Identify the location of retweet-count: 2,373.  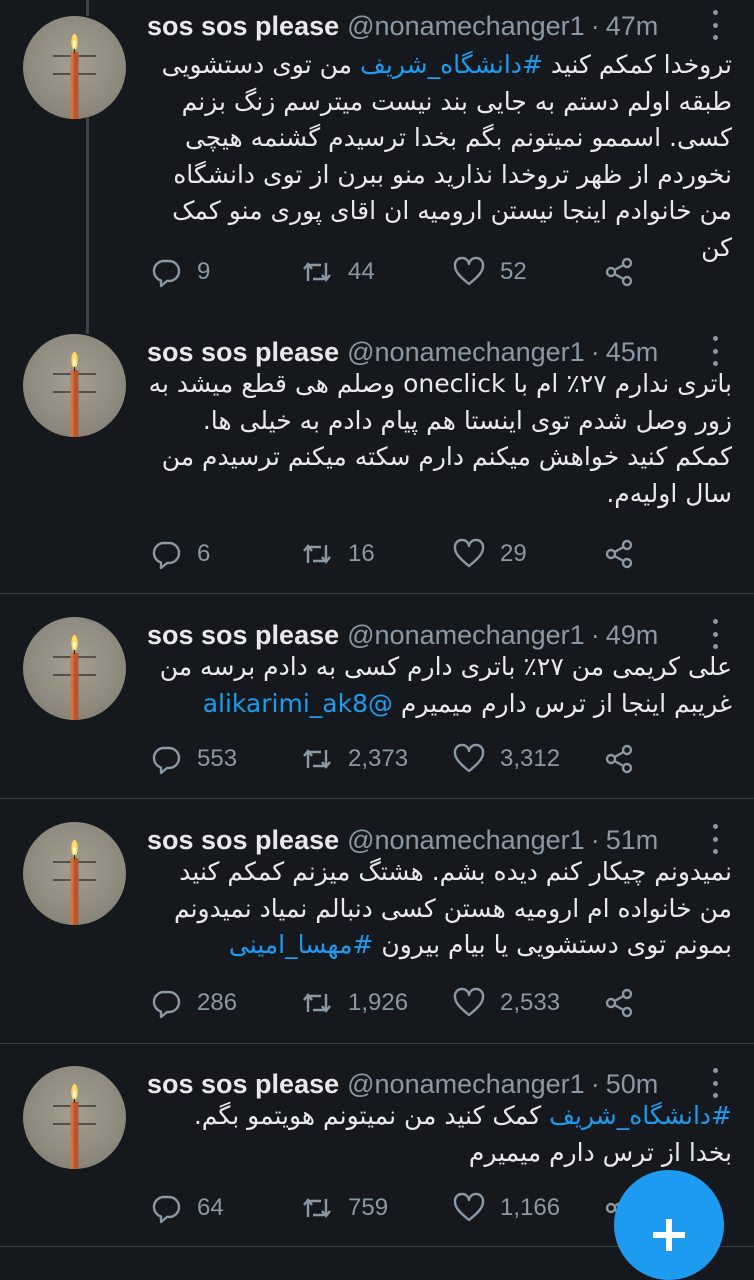
(378, 758).